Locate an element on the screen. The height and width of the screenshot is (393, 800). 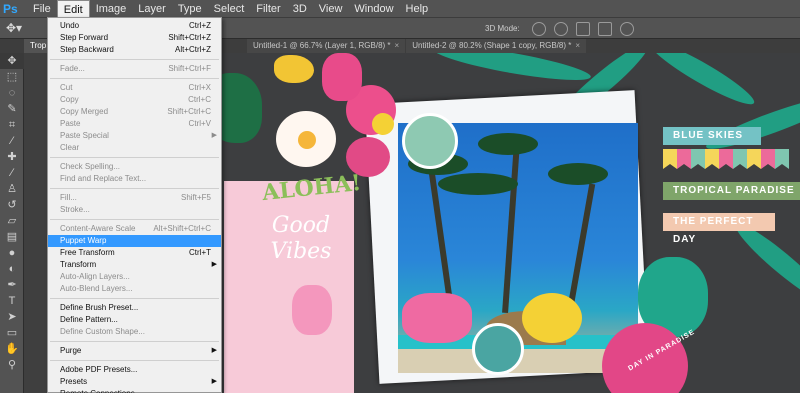
menu-item-fade: Fade... Shift+Ctrl+F is located at coordinates (134, 69).